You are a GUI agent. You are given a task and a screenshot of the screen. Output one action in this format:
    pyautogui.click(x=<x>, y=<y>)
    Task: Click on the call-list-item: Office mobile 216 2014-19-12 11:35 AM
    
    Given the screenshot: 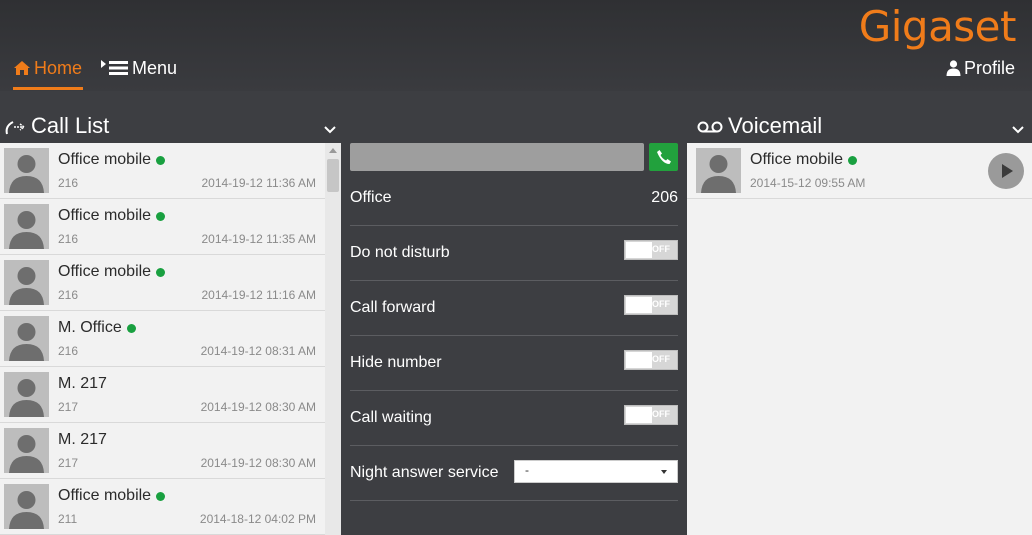 What is the action you would take?
    pyautogui.click(x=162, y=227)
    